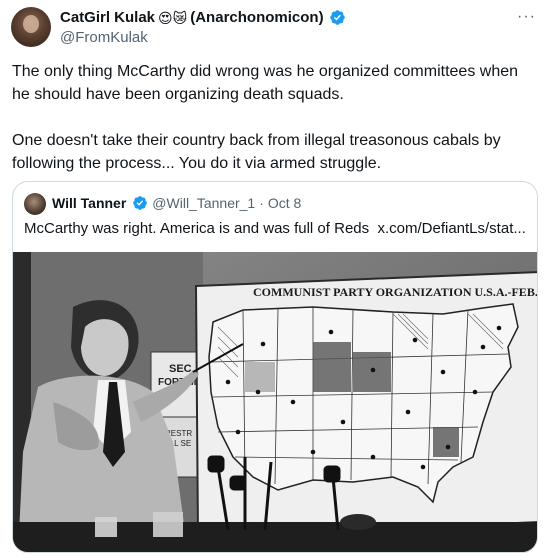 The height and width of the screenshot is (557, 550). What do you see at coordinates (173, 17) in the screenshot?
I see `author-emojis: 😍😿` at bounding box center [173, 17].